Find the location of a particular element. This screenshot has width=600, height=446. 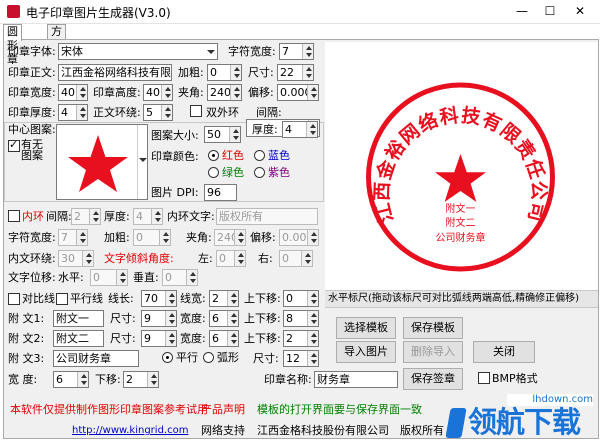

minimize-button: — is located at coordinates (522, 11).